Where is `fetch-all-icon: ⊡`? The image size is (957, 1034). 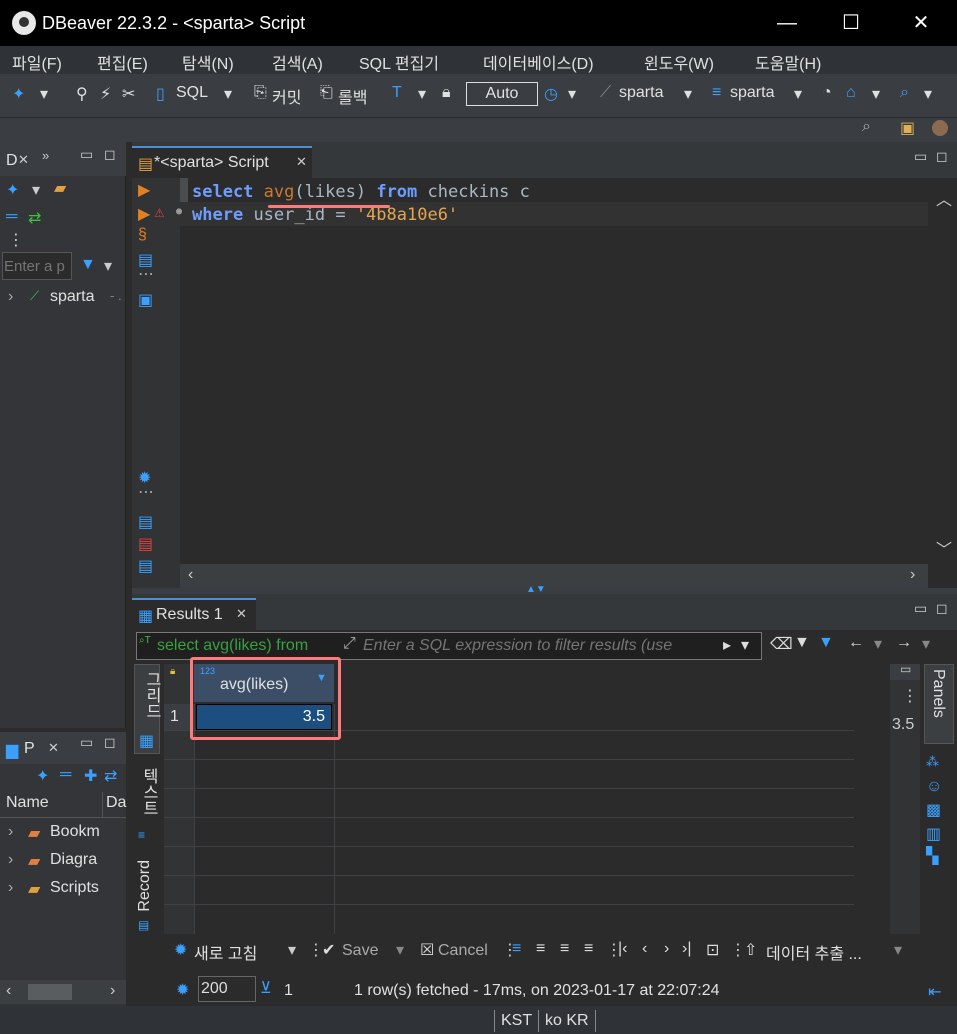 fetch-all-icon: ⊡ is located at coordinates (712, 950).